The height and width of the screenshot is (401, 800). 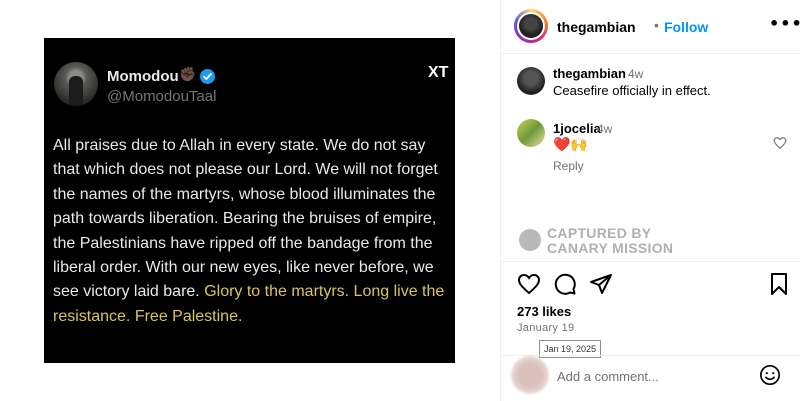 What do you see at coordinates (636, 74) in the screenshot?
I see `caption-time: 4w` at bounding box center [636, 74].